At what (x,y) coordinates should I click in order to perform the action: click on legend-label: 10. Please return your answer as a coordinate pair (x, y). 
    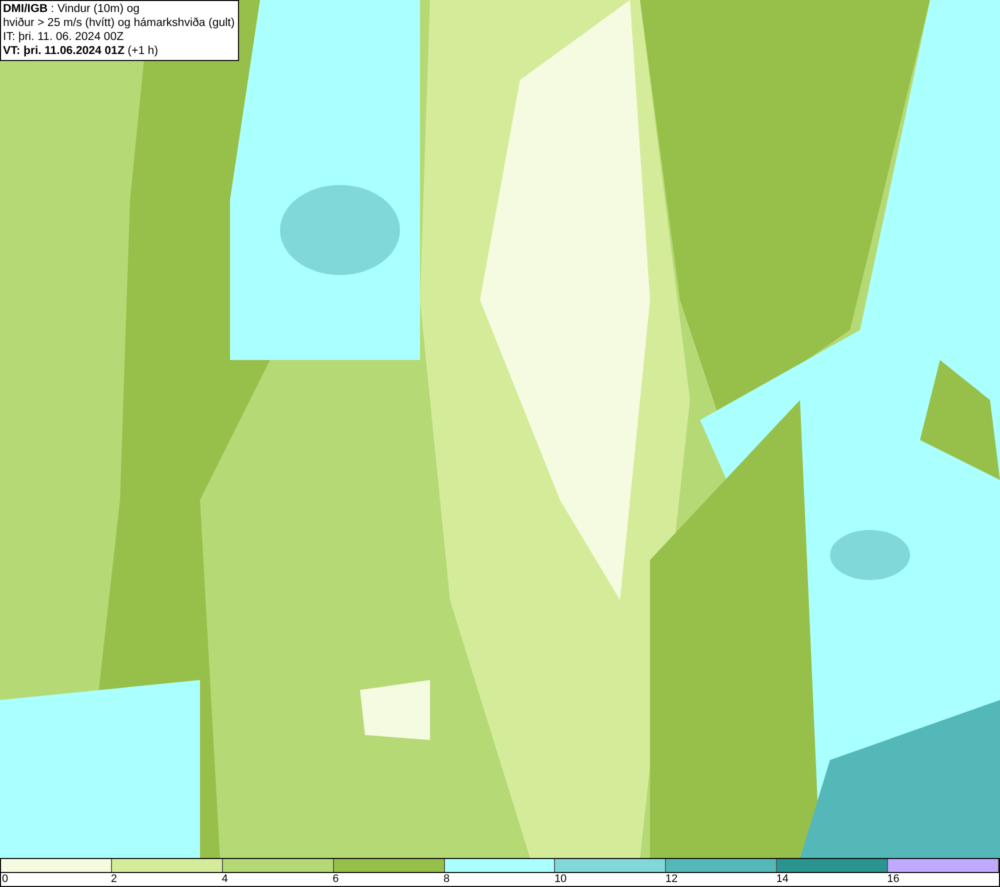
    Looking at the image, I should click on (560, 879).